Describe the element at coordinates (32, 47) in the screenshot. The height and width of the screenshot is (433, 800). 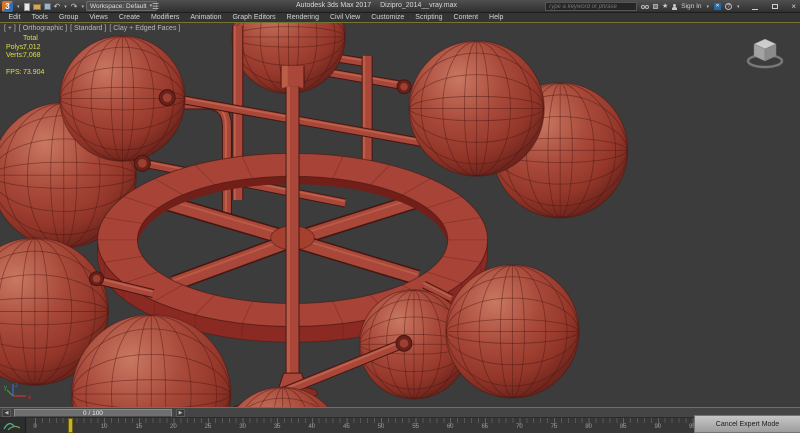
I see `stats-polys-value: 7,012` at that location.